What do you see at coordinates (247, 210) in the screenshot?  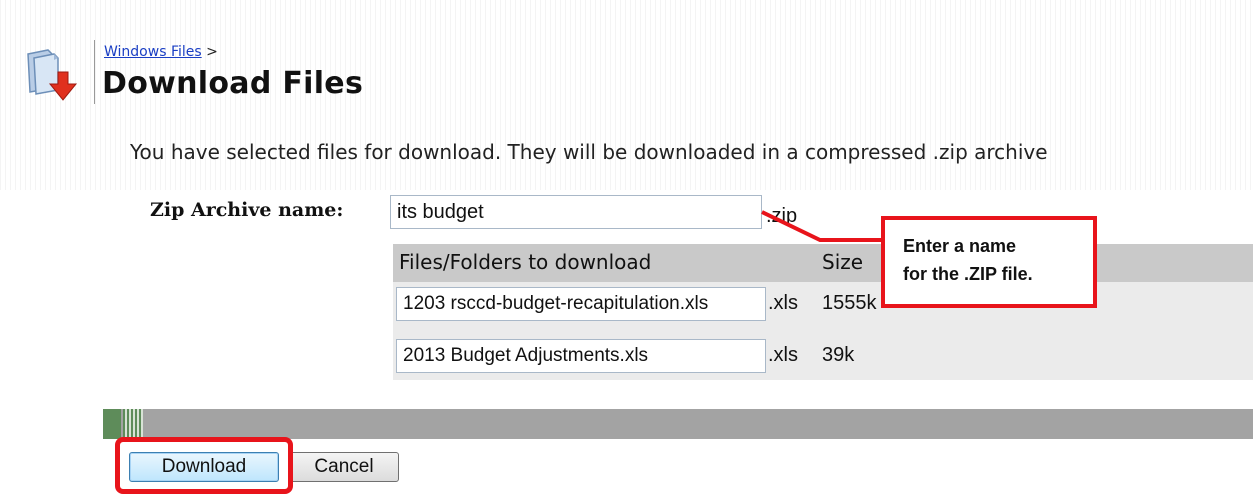 I see `zip-archive-label: Zip Archive name:` at bounding box center [247, 210].